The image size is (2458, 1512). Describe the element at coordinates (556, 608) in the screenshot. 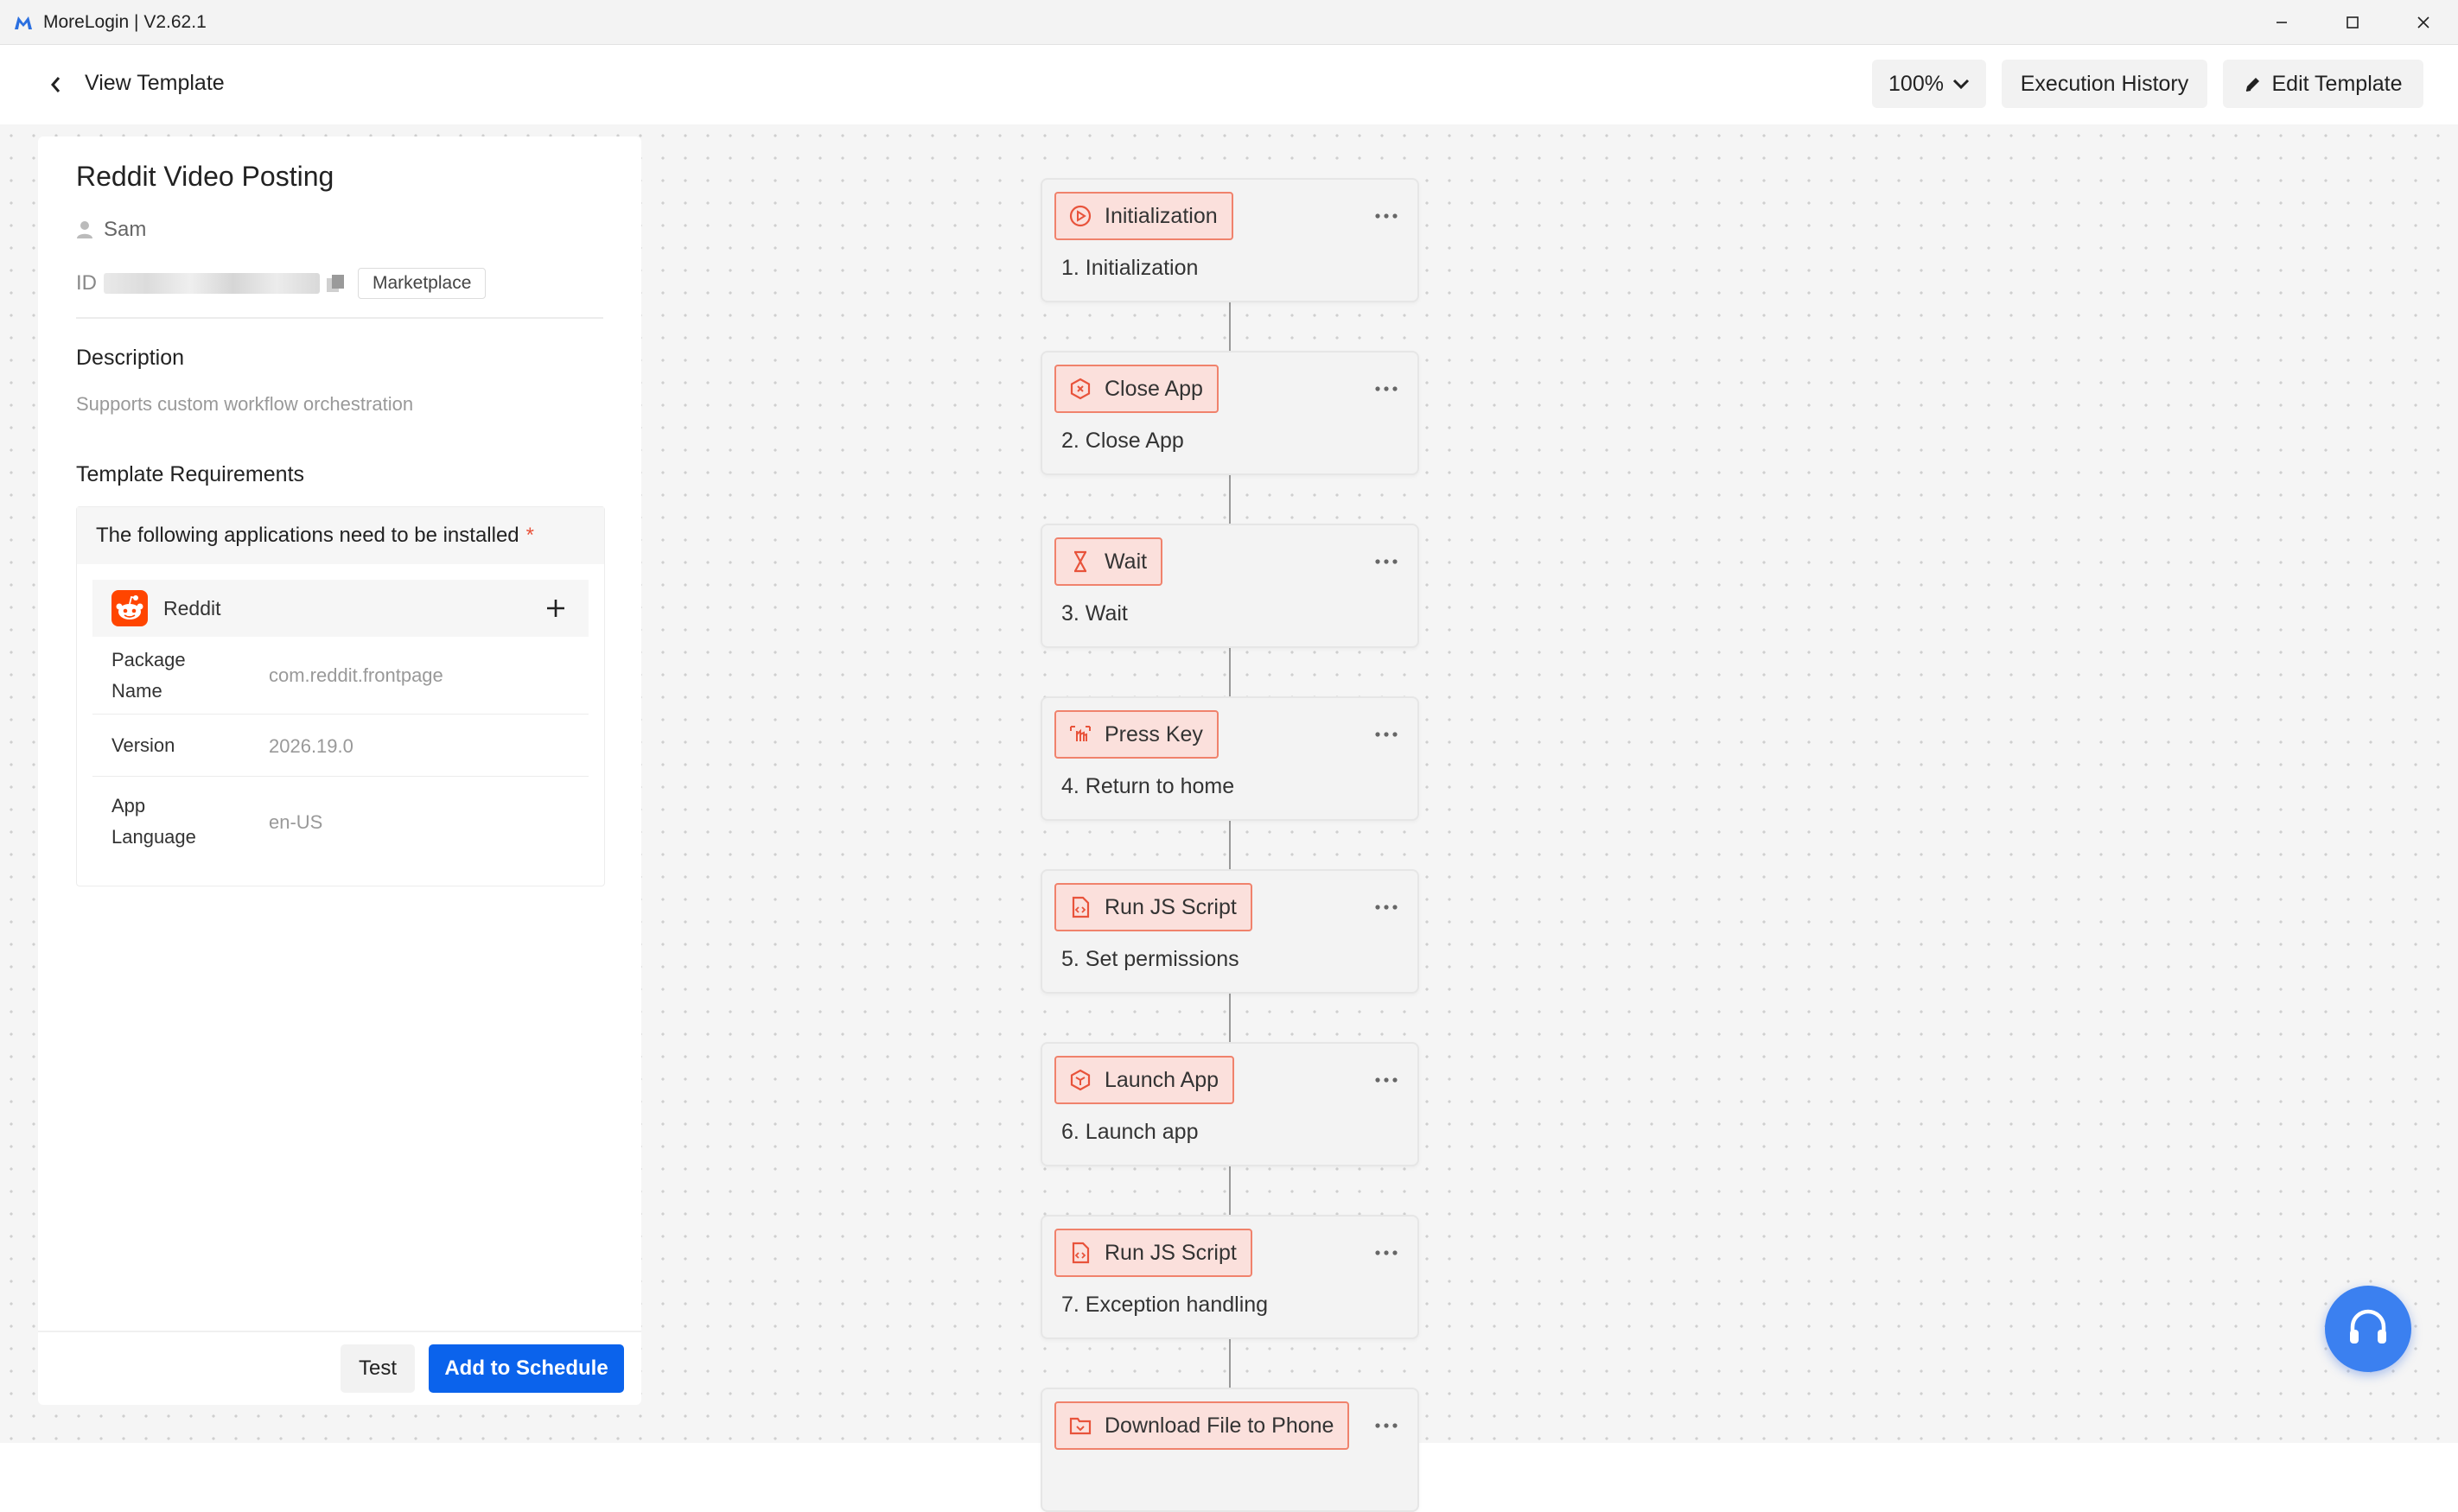

I see `plus-icon` at that location.